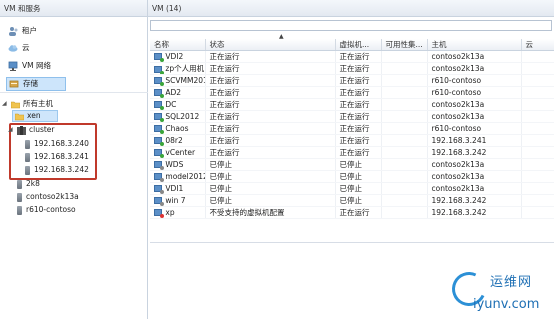 Image resolution: width=554 pixels, height=319 pixels. I want to click on cell-host: 192.168.3.242, so click(474, 200).